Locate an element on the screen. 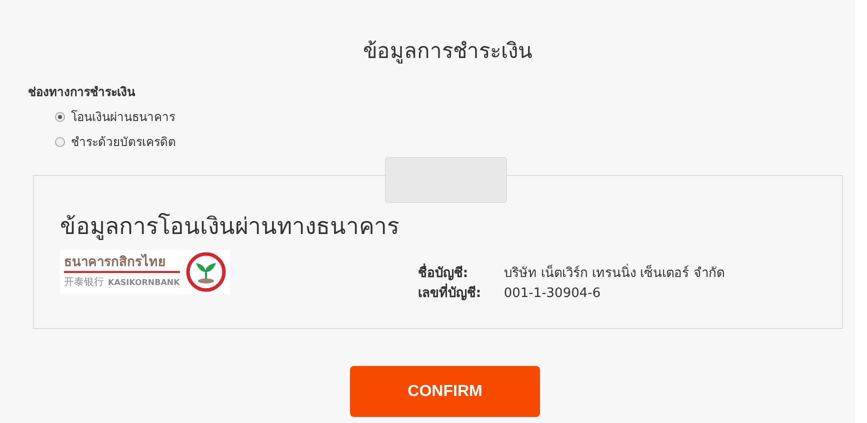 The image size is (867, 423). page-title: ข้อมูลการชำระเงิน is located at coordinates (447, 52).